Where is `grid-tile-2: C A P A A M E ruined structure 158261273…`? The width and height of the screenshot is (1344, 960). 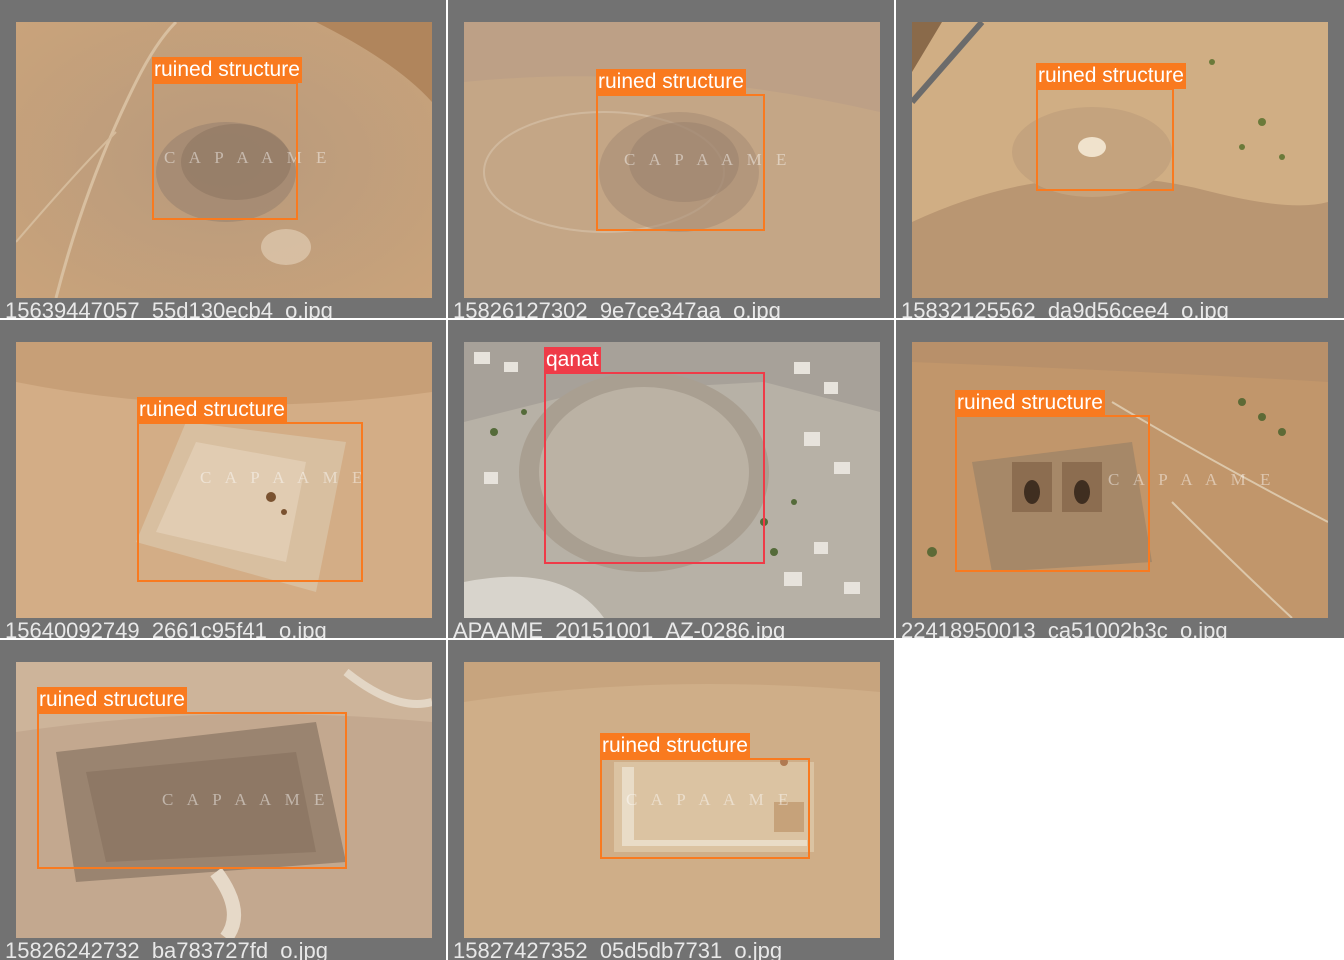
grid-tile-2: C A P A A M E ruined structure 158261273… is located at coordinates (671, 159).